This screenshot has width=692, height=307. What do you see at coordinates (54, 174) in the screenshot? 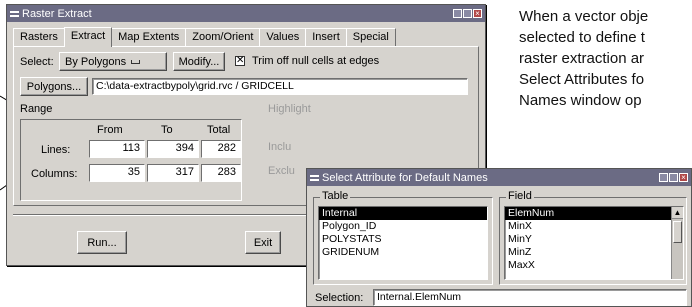
I see `range-row-columns-label: Columns:` at bounding box center [54, 174].